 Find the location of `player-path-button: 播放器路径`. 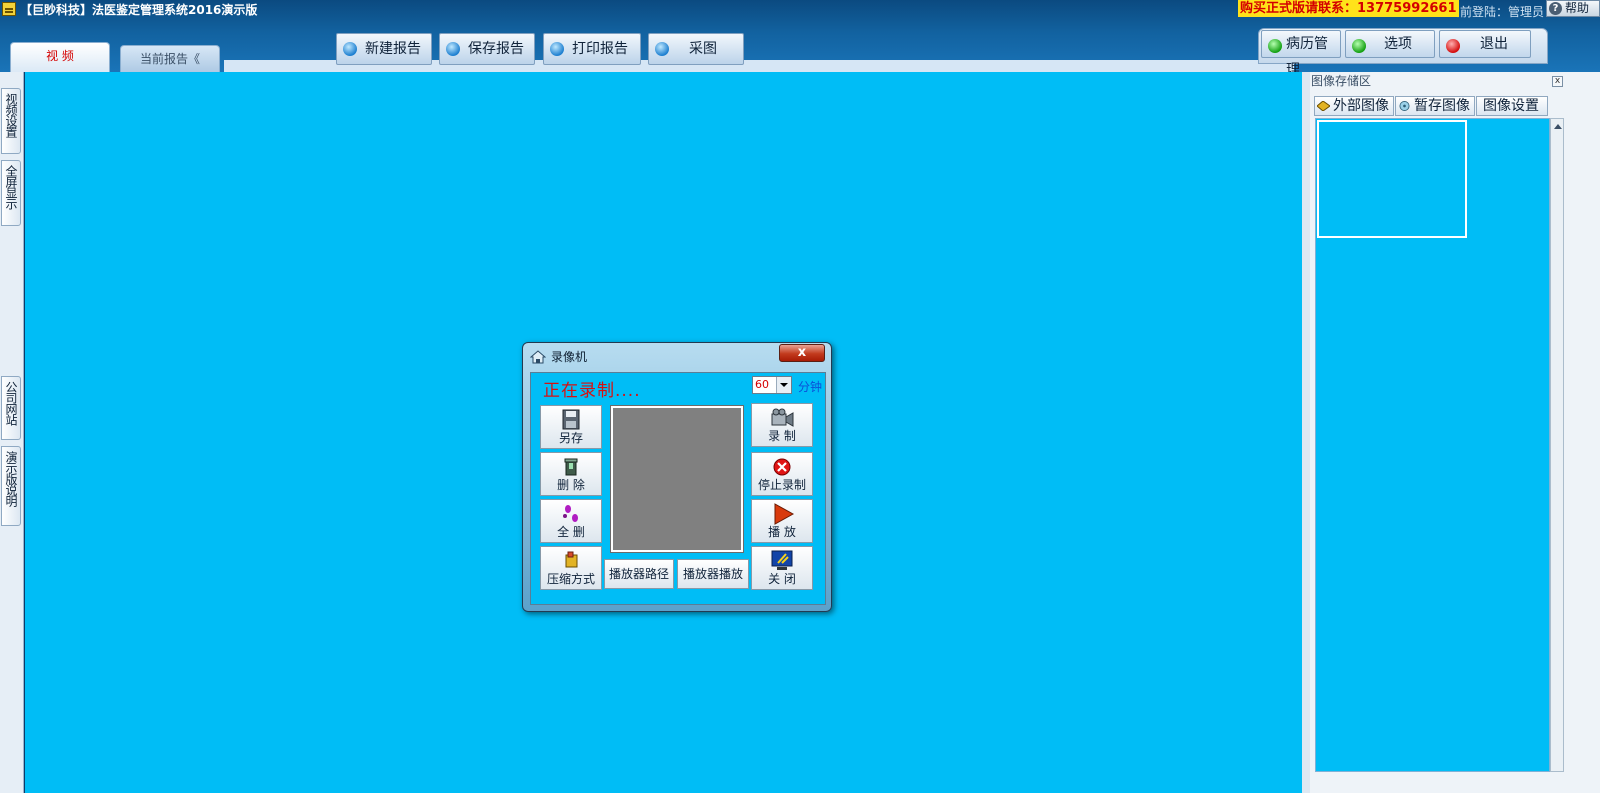

player-path-button: 播放器路径 is located at coordinates (639, 574).